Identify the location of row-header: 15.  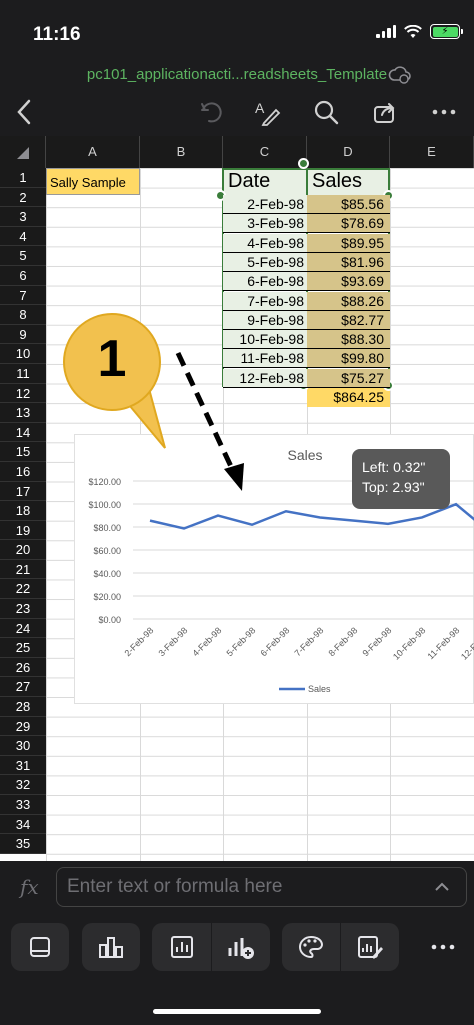
(23, 452).